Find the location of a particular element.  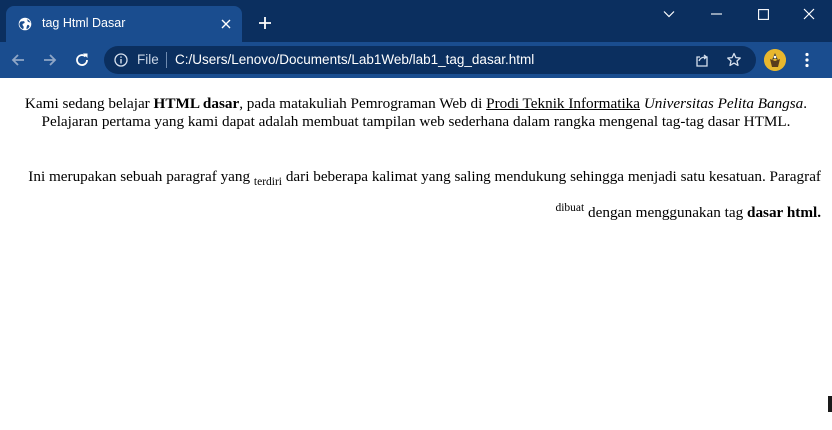

tab-title: tag Html Dasar is located at coordinates (84, 23).